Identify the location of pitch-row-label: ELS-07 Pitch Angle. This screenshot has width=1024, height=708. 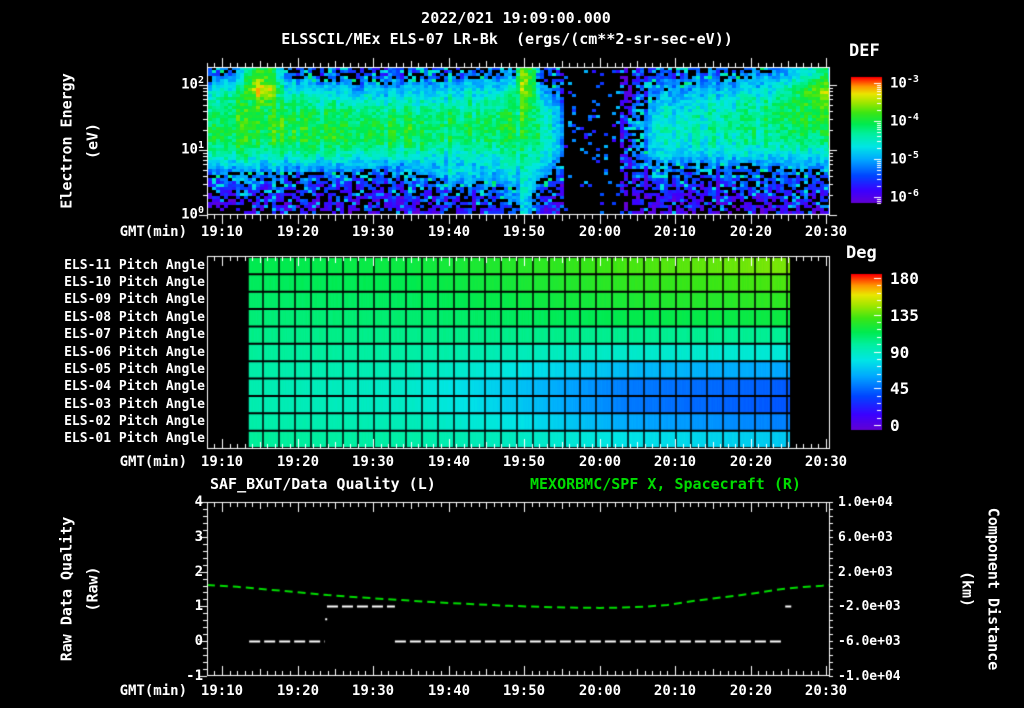
(134, 334).